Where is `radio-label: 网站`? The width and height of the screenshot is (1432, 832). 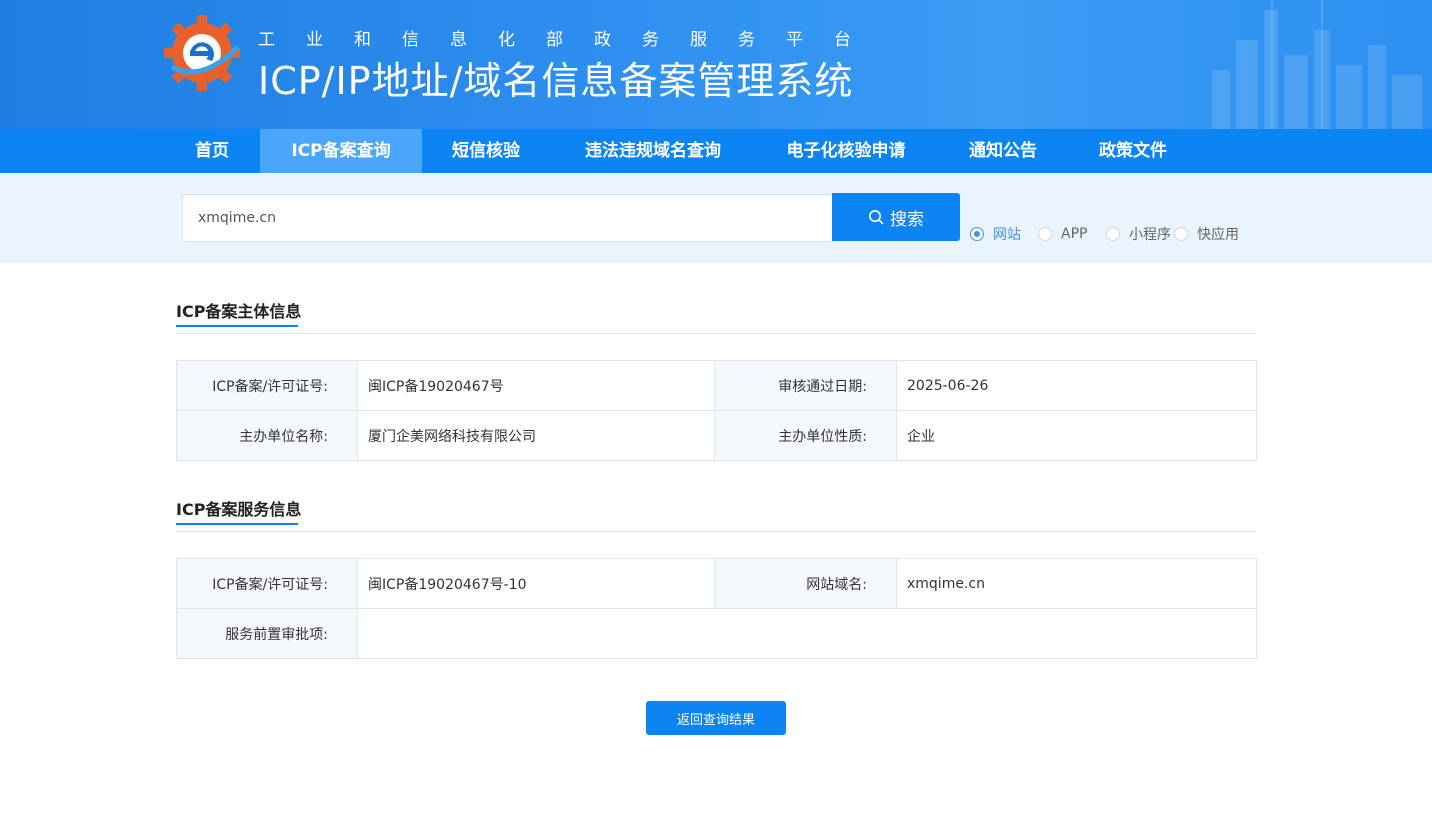 radio-label: 网站 is located at coordinates (1007, 235).